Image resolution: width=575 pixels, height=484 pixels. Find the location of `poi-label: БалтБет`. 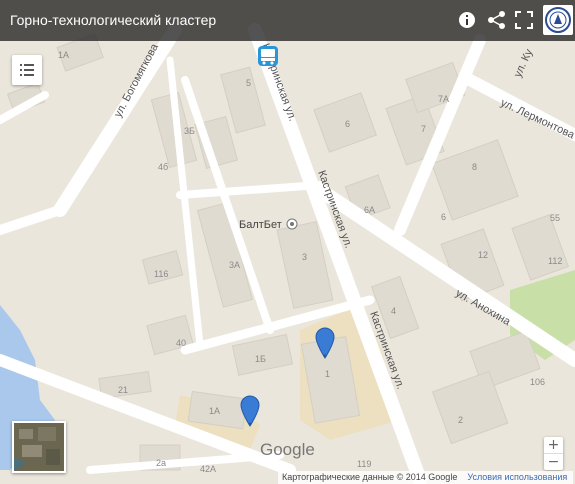

poi-label: БалтБет is located at coordinates (260, 225).